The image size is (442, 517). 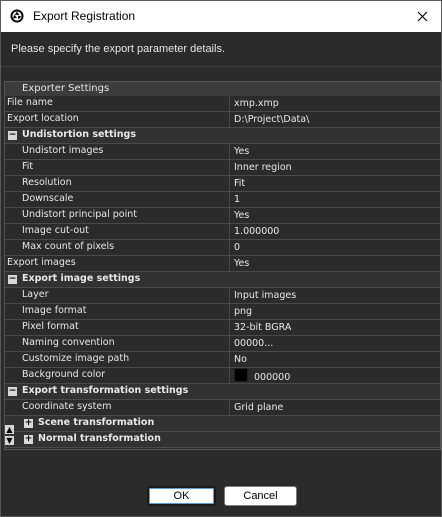 What do you see at coordinates (241, 375) in the screenshot?
I see `color-swatch` at bounding box center [241, 375].